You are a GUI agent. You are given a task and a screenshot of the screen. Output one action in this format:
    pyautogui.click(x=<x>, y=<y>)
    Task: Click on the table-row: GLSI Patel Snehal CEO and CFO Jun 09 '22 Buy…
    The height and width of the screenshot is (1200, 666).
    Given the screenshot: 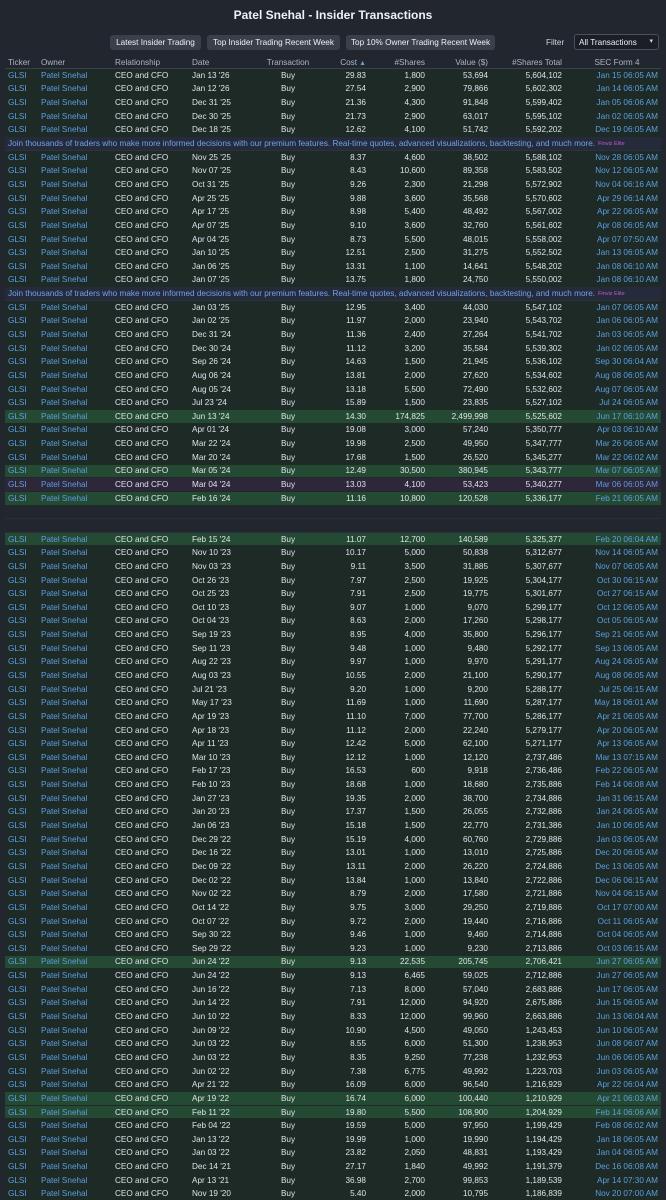 What is the action you would take?
    pyautogui.click(x=333, y=1030)
    